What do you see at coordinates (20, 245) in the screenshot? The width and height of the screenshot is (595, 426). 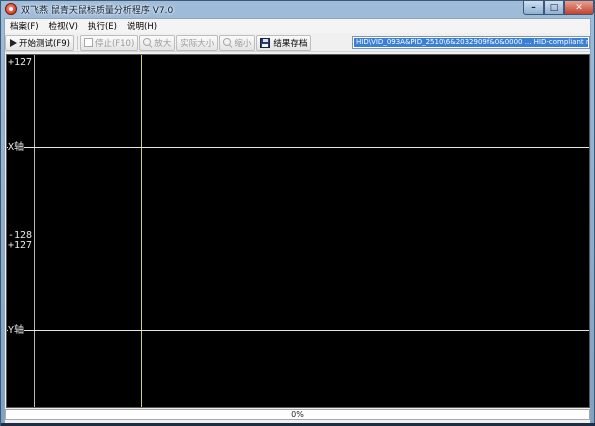 I see `y-max-label: +127` at bounding box center [20, 245].